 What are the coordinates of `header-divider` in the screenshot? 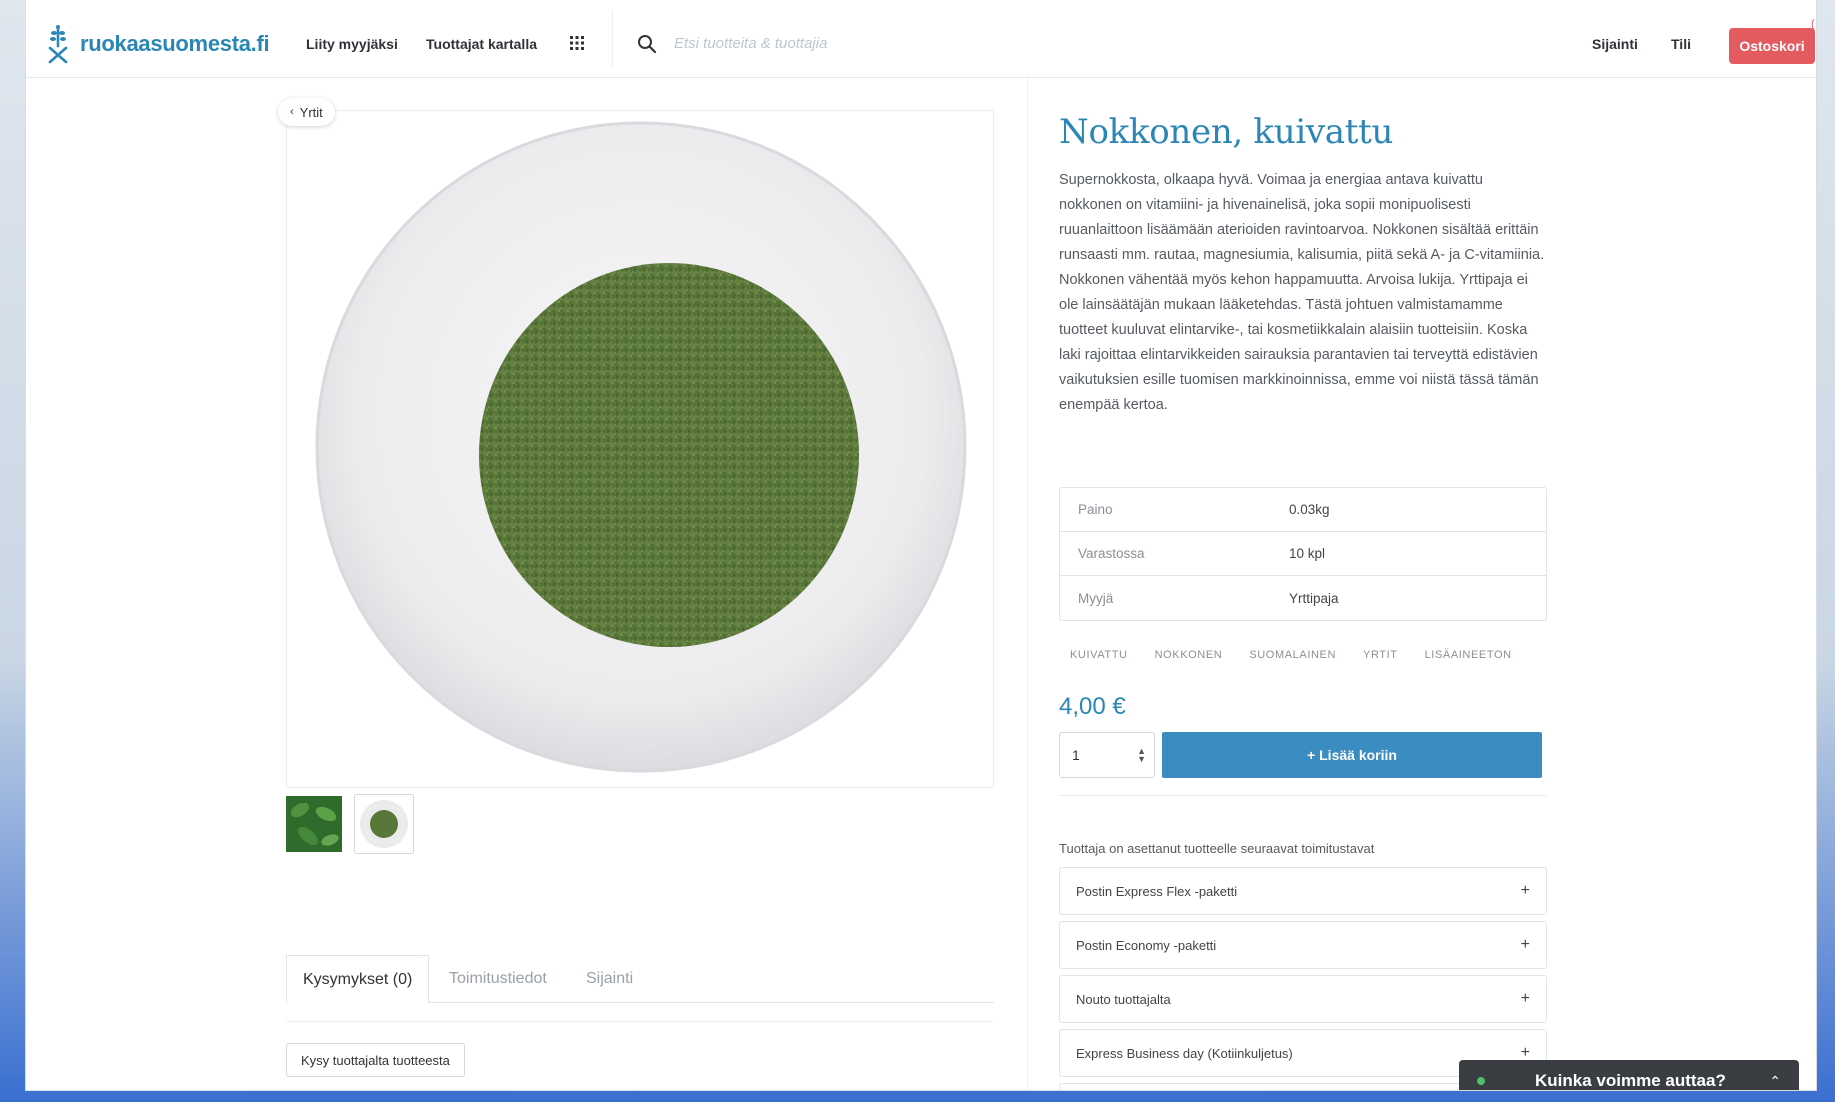 It's located at (612, 39).